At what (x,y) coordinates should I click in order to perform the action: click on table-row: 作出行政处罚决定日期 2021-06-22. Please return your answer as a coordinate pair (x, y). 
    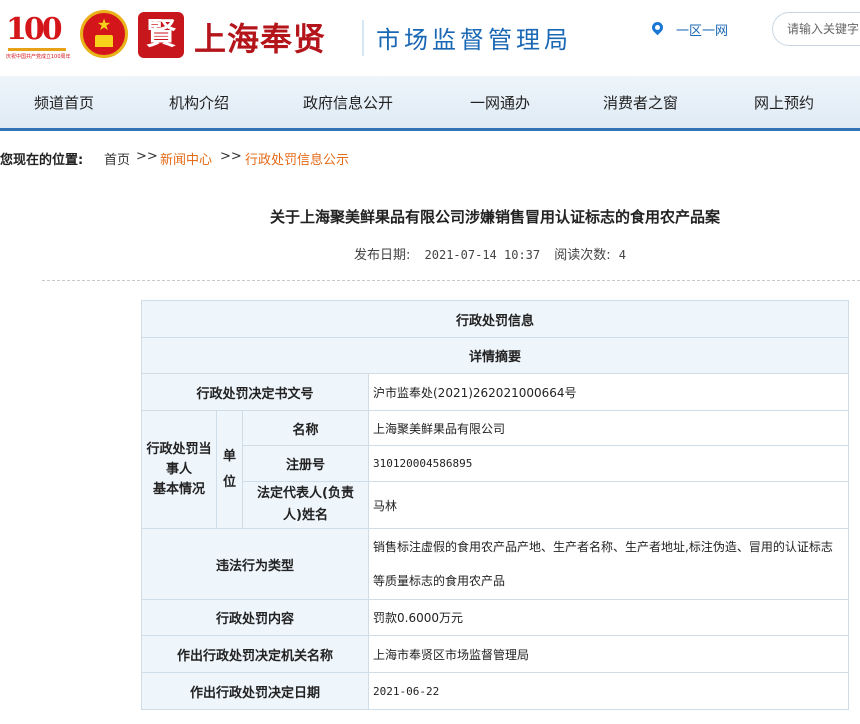
    Looking at the image, I should click on (495, 691).